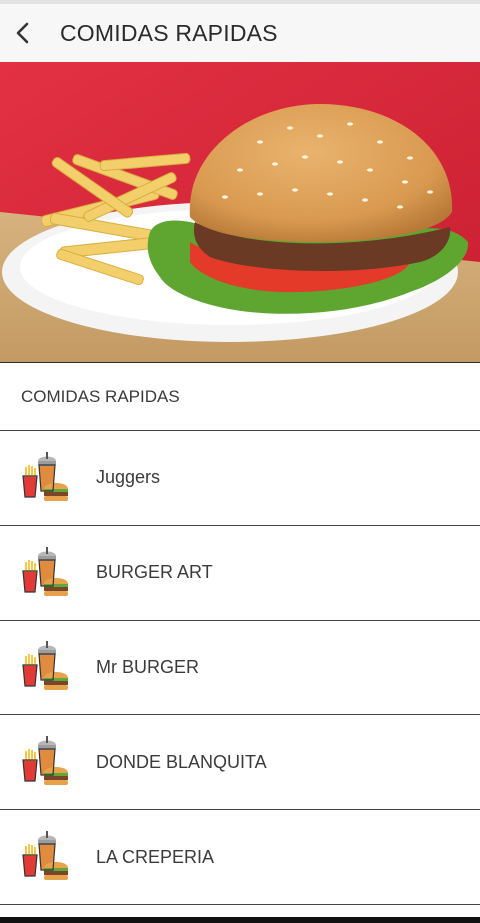 This screenshot has width=480, height=923. I want to click on chevron-left-icon, so click(22, 33).